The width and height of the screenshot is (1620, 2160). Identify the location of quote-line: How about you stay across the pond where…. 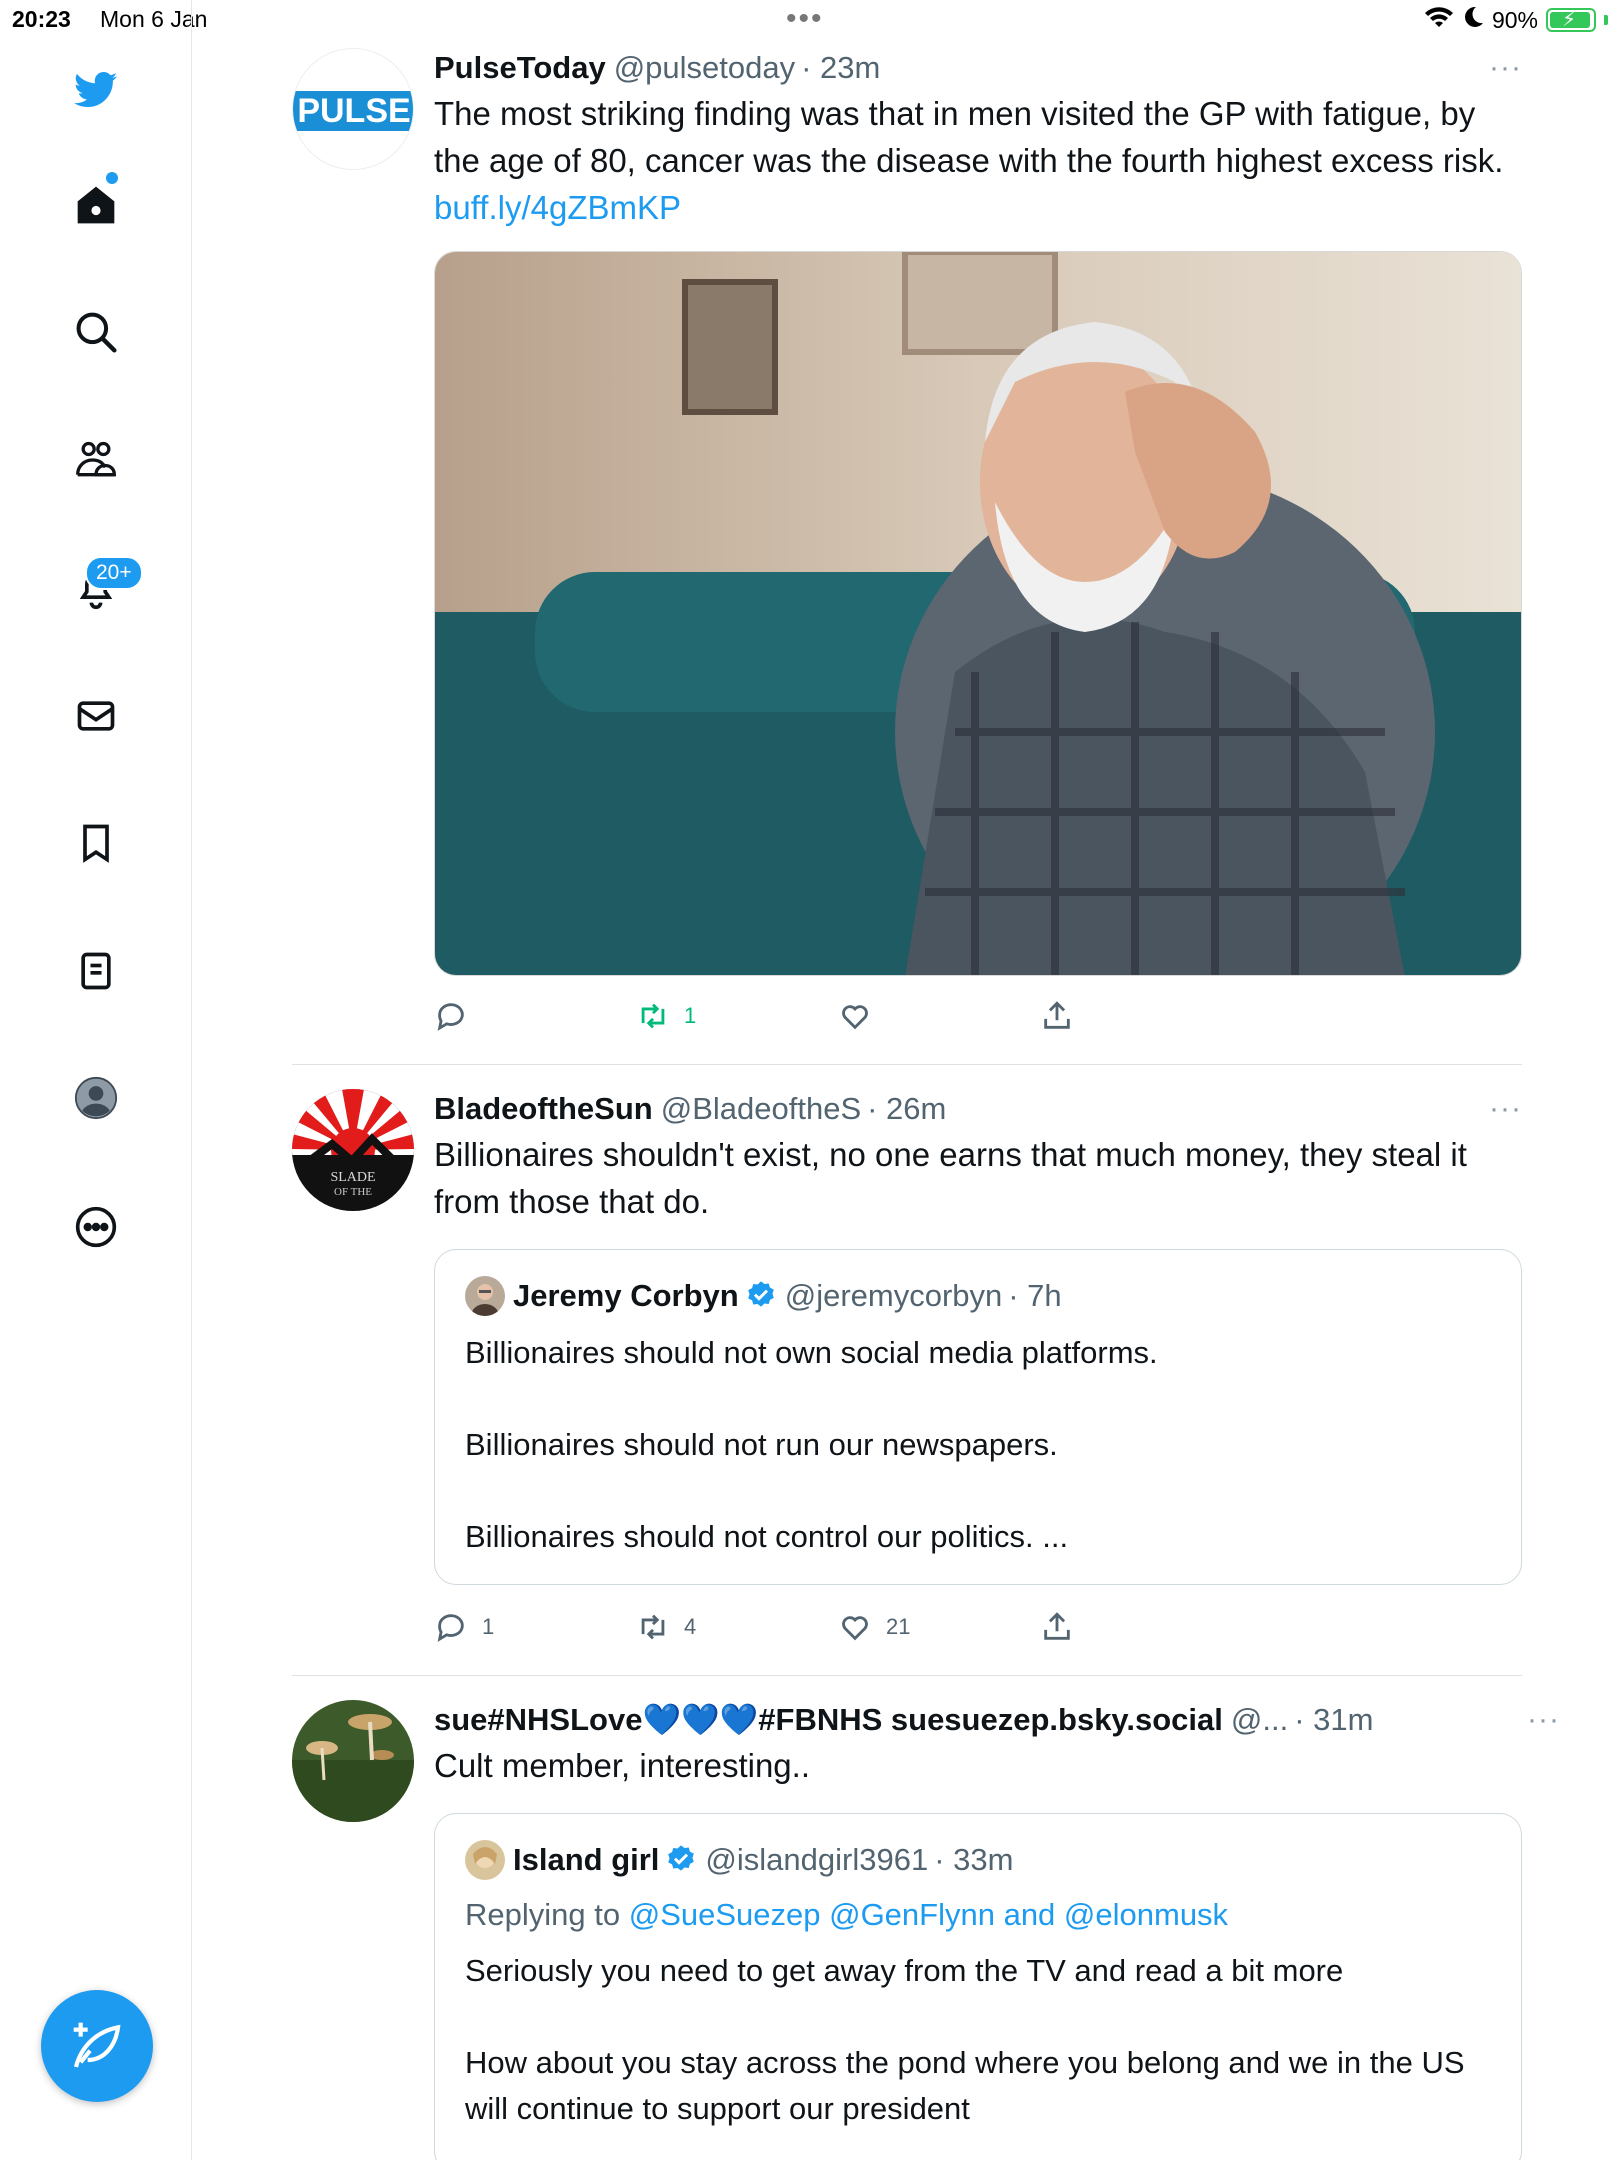
(965, 2085).